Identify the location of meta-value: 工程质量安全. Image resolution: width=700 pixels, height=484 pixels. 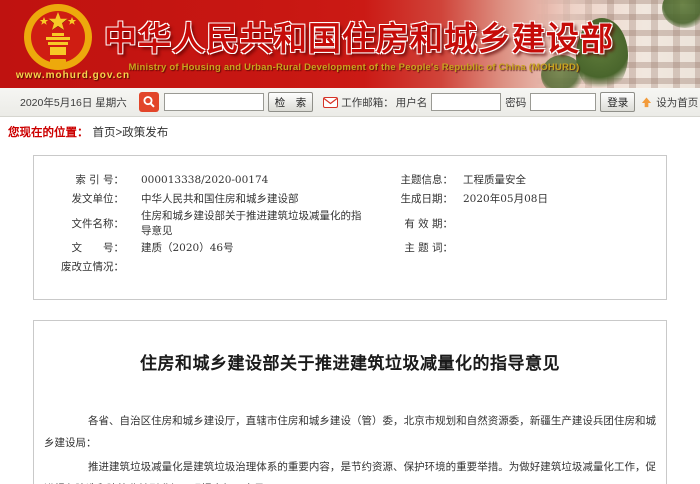
(494, 180).